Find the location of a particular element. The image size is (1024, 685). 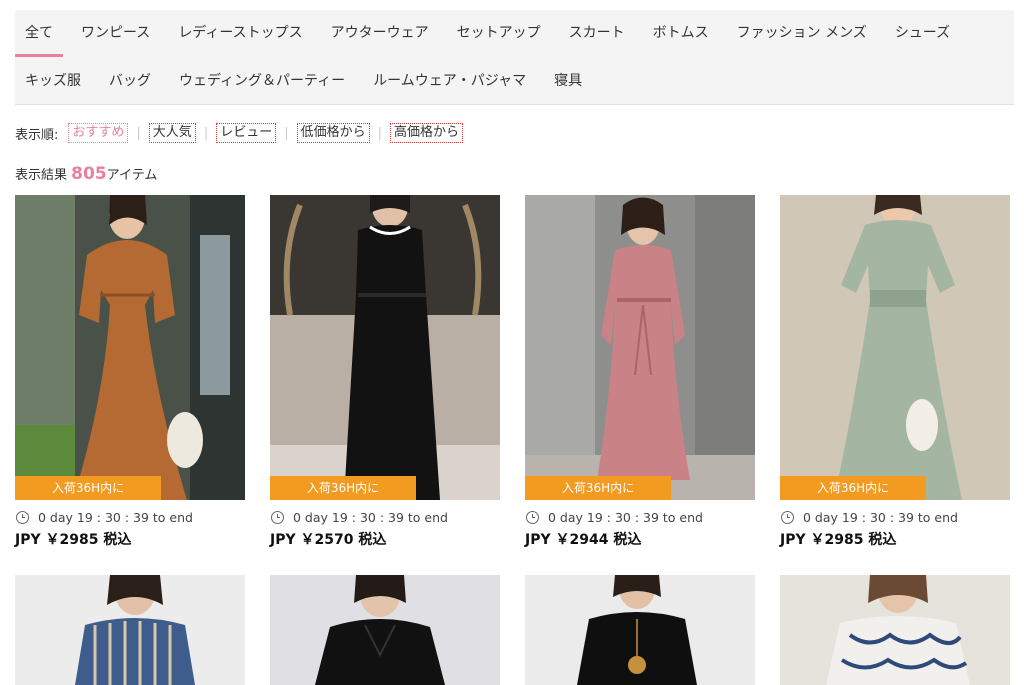

product-price: JPY ￥2570 税込 is located at coordinates (328, 540).